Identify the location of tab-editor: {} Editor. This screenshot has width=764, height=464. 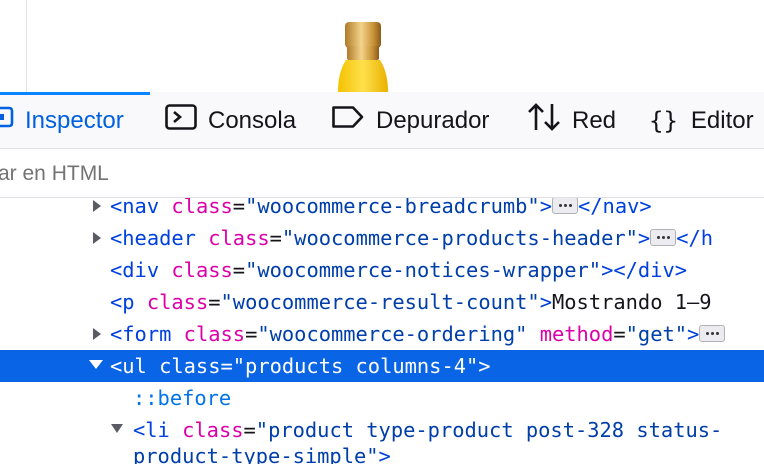
(701, 120).